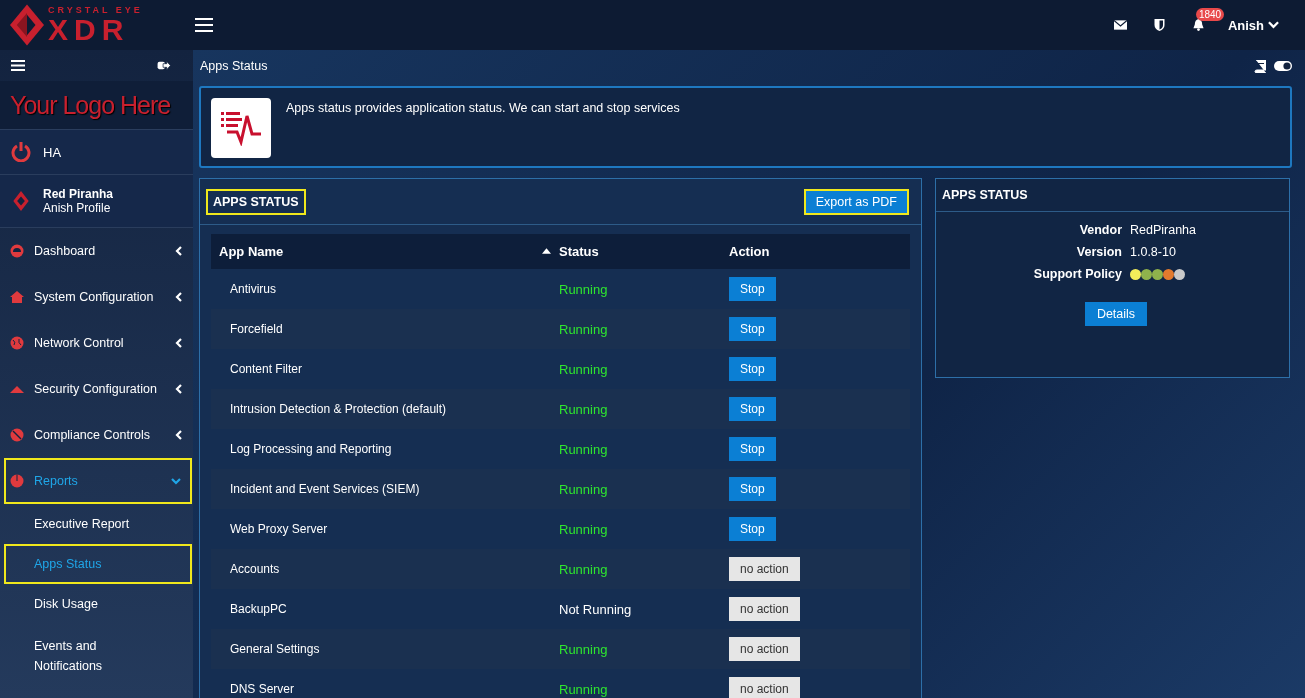 This screenshot has height=698, width=1305. Describe the element at coordinates (78, 194) in the screenshot. I see `profile-company: Red Piranha` at that location.